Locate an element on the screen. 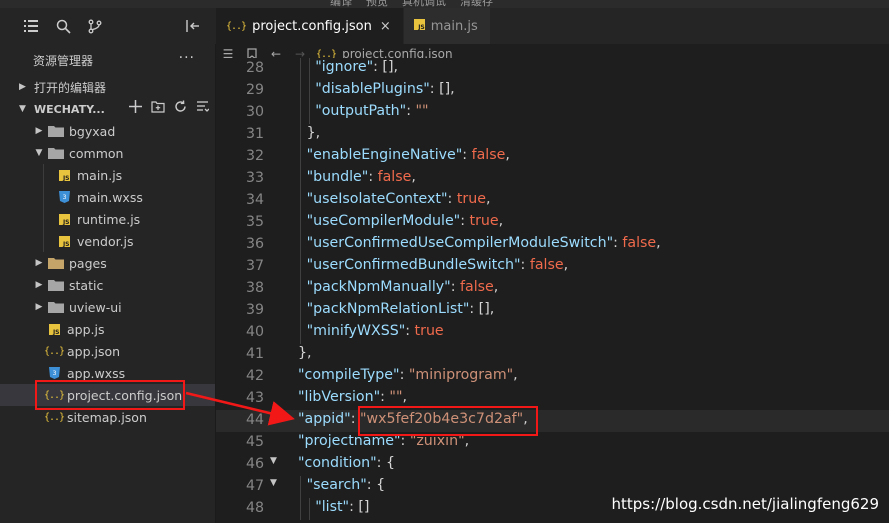  menu-item: 编译 is located at coordinates (341, 4).